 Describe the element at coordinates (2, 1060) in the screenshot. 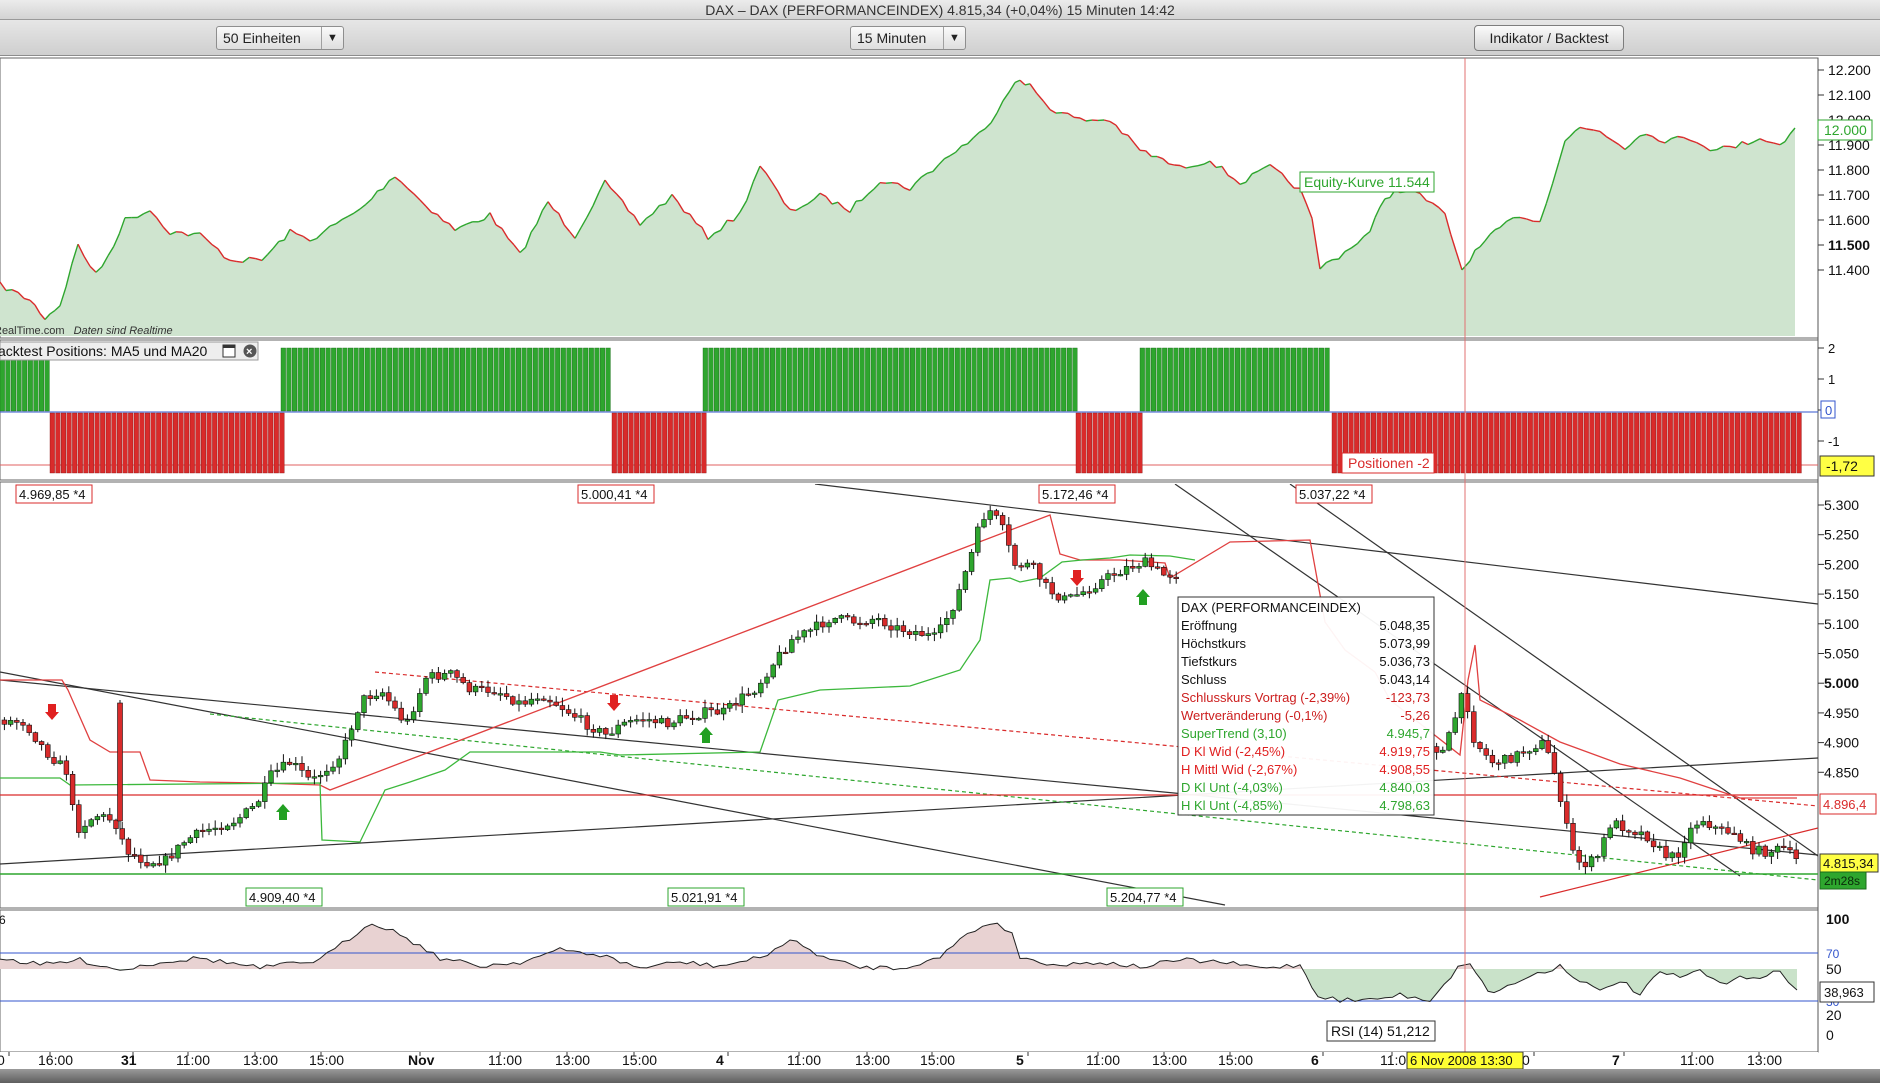

I see `time-label: 0` at that location.